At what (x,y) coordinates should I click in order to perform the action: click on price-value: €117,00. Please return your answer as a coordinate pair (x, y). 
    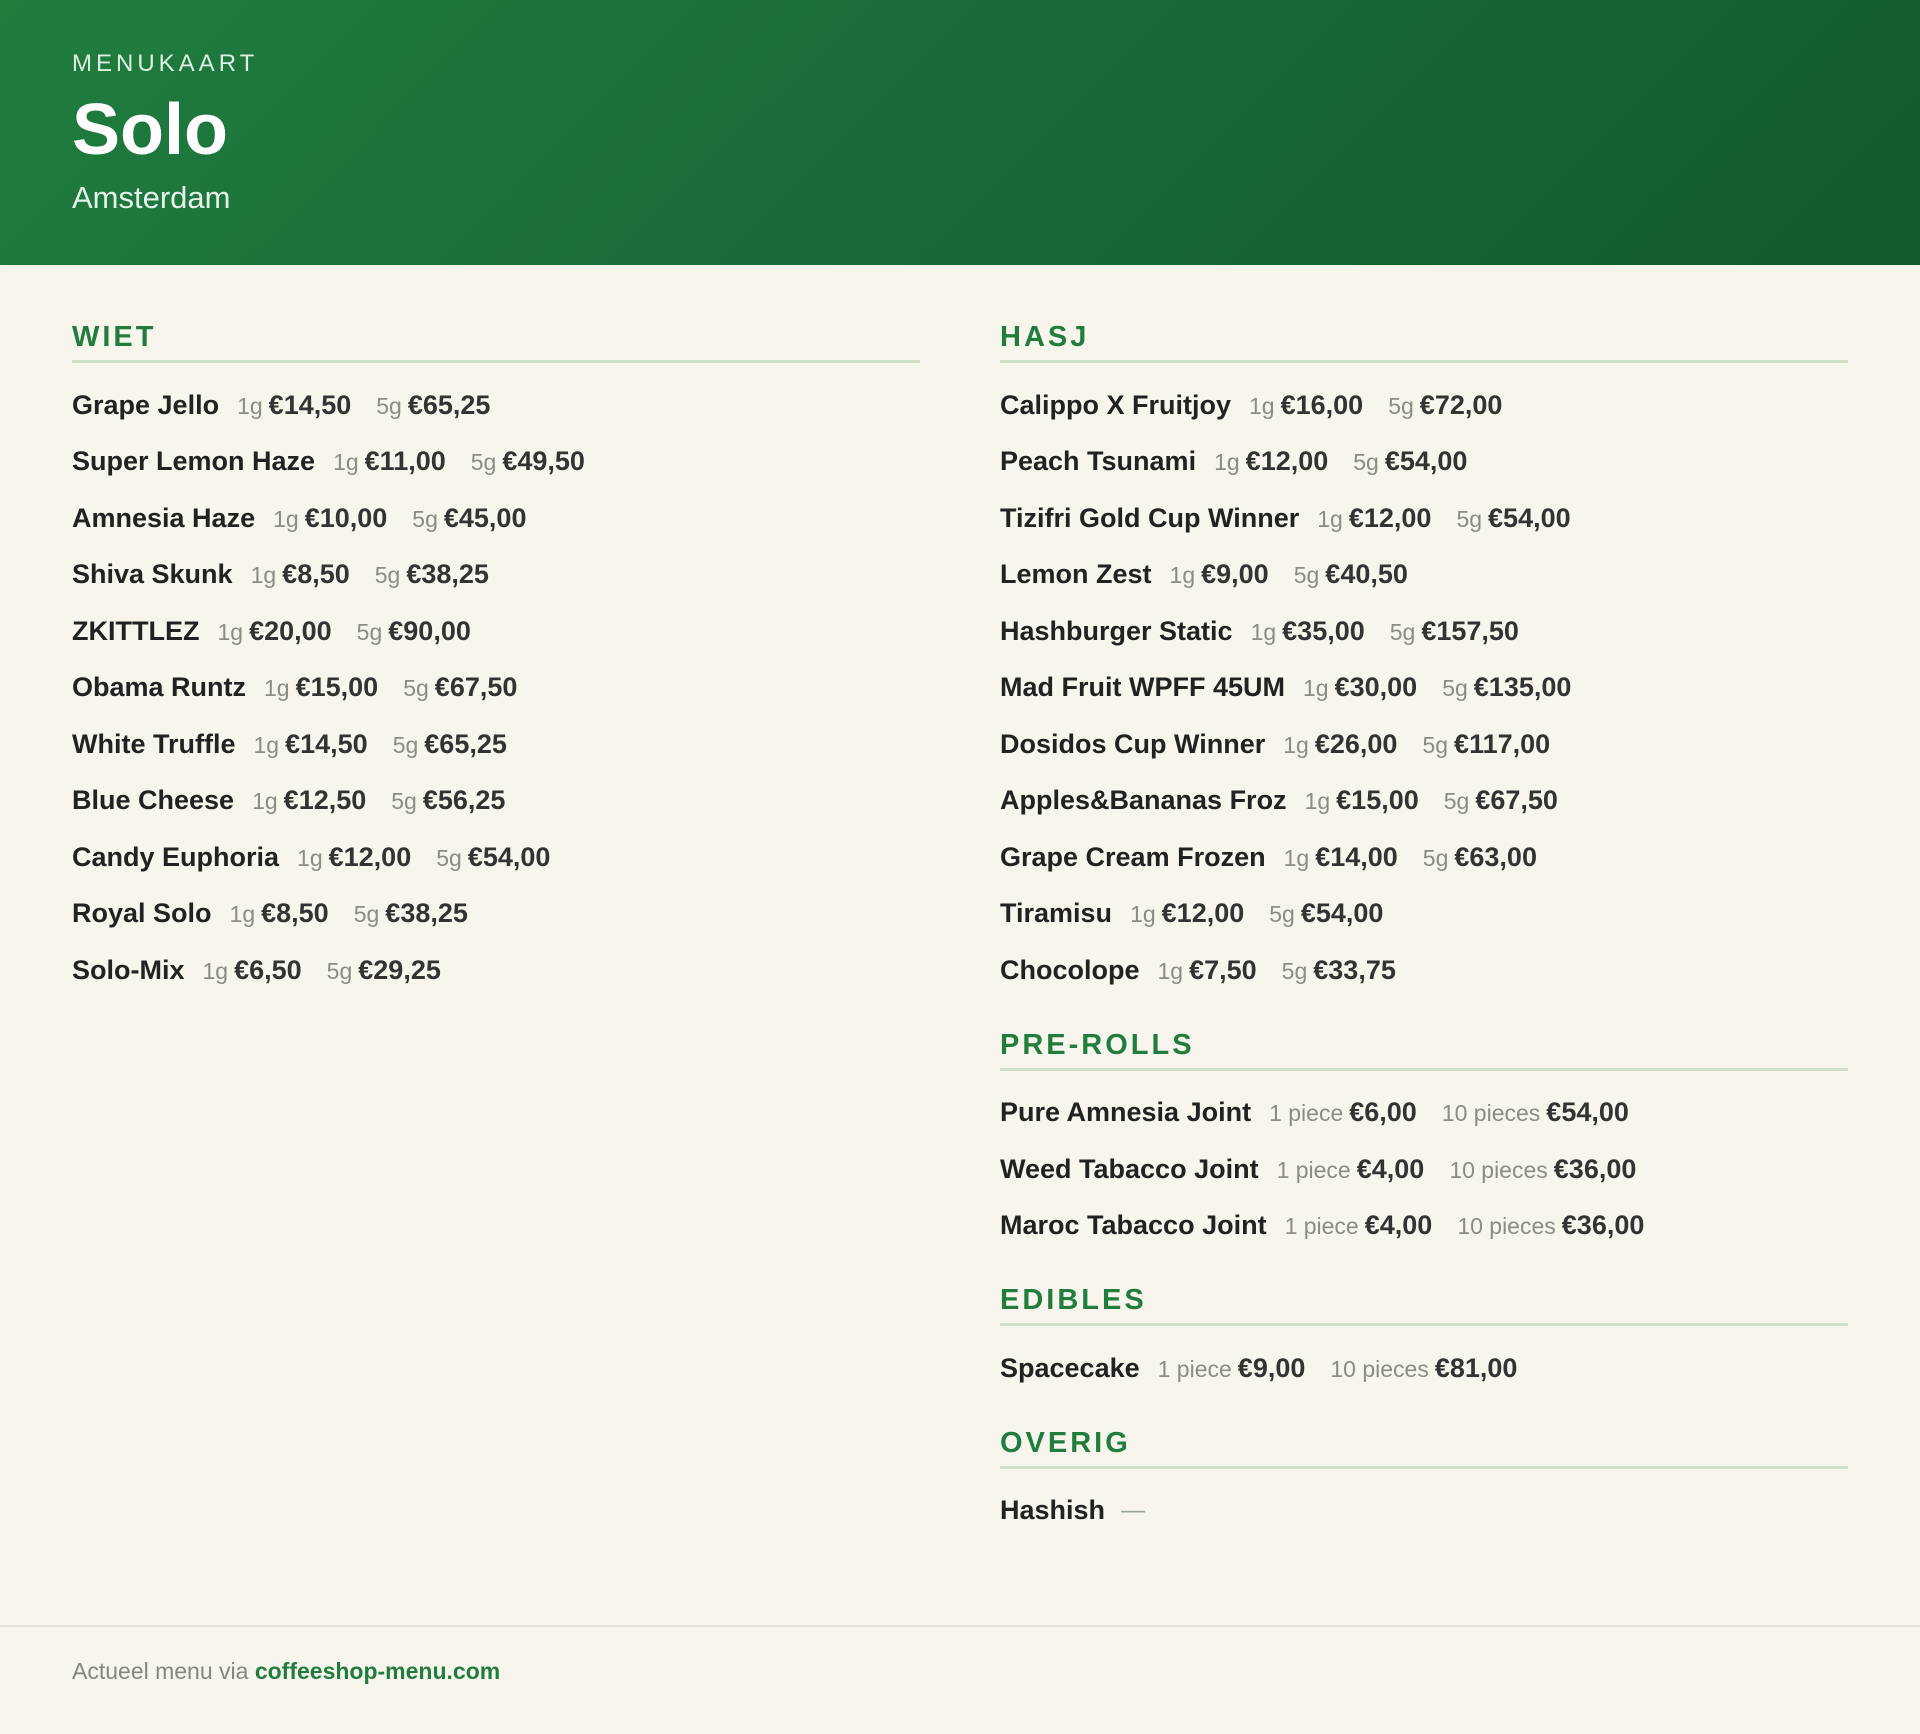
    Looking at the image, I should click on (1502, 743).